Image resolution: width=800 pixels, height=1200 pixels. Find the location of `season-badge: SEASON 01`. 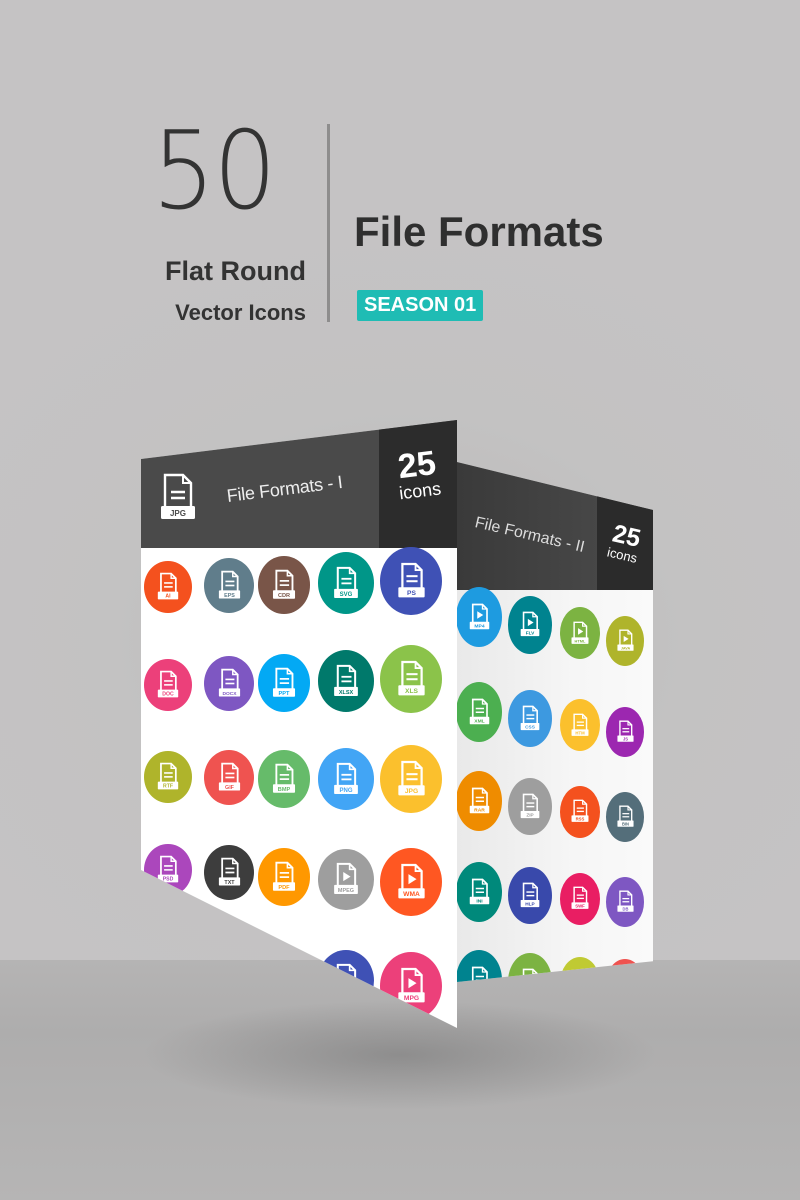

season-badge: SEASON 01 is located at coordinates (420, 305).